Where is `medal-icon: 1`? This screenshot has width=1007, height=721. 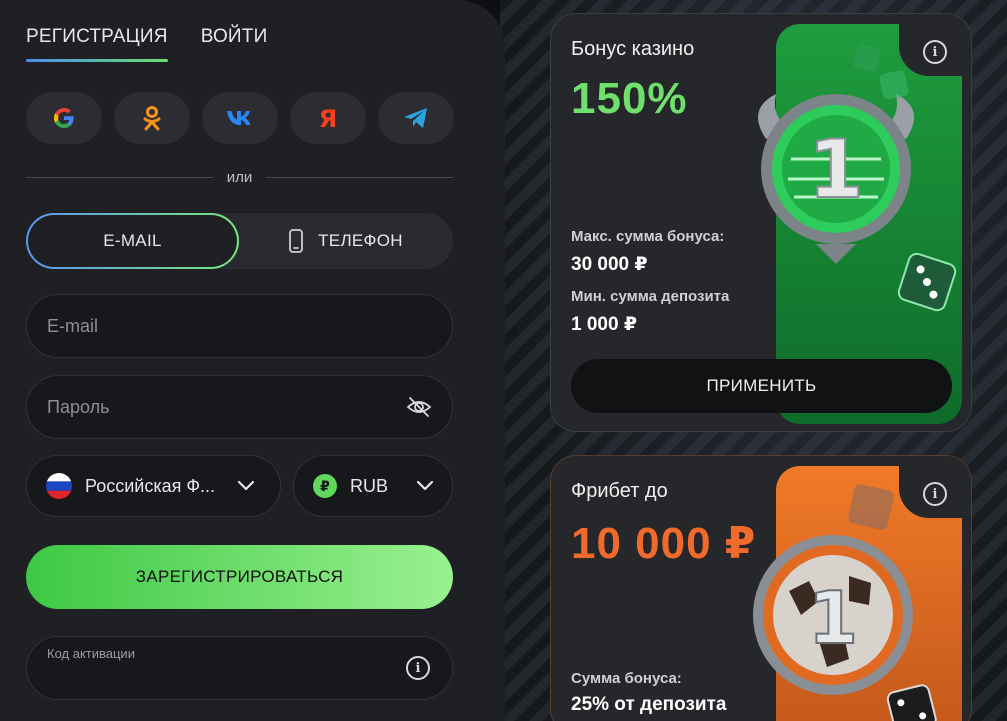
medal-icon: 1 is located at coordinates (833, 615).